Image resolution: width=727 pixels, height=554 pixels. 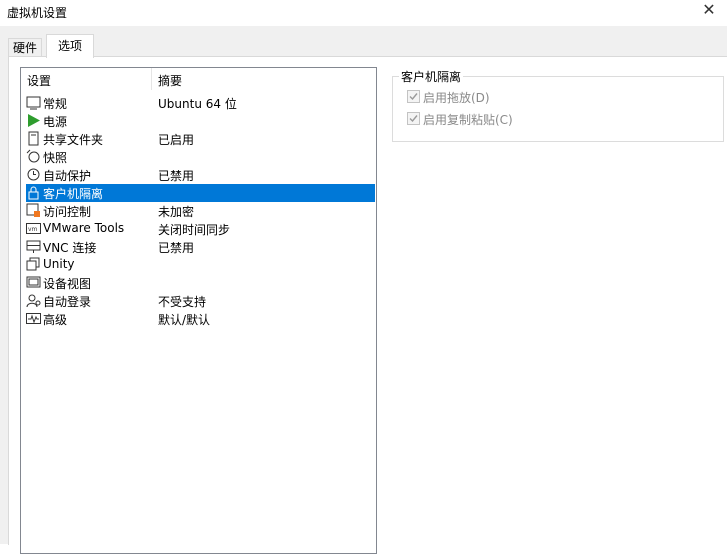 What do you see at coordinates (70, 46) in the screenshot?
I see `tab-options: 选项` at bounding box center [70, 46].